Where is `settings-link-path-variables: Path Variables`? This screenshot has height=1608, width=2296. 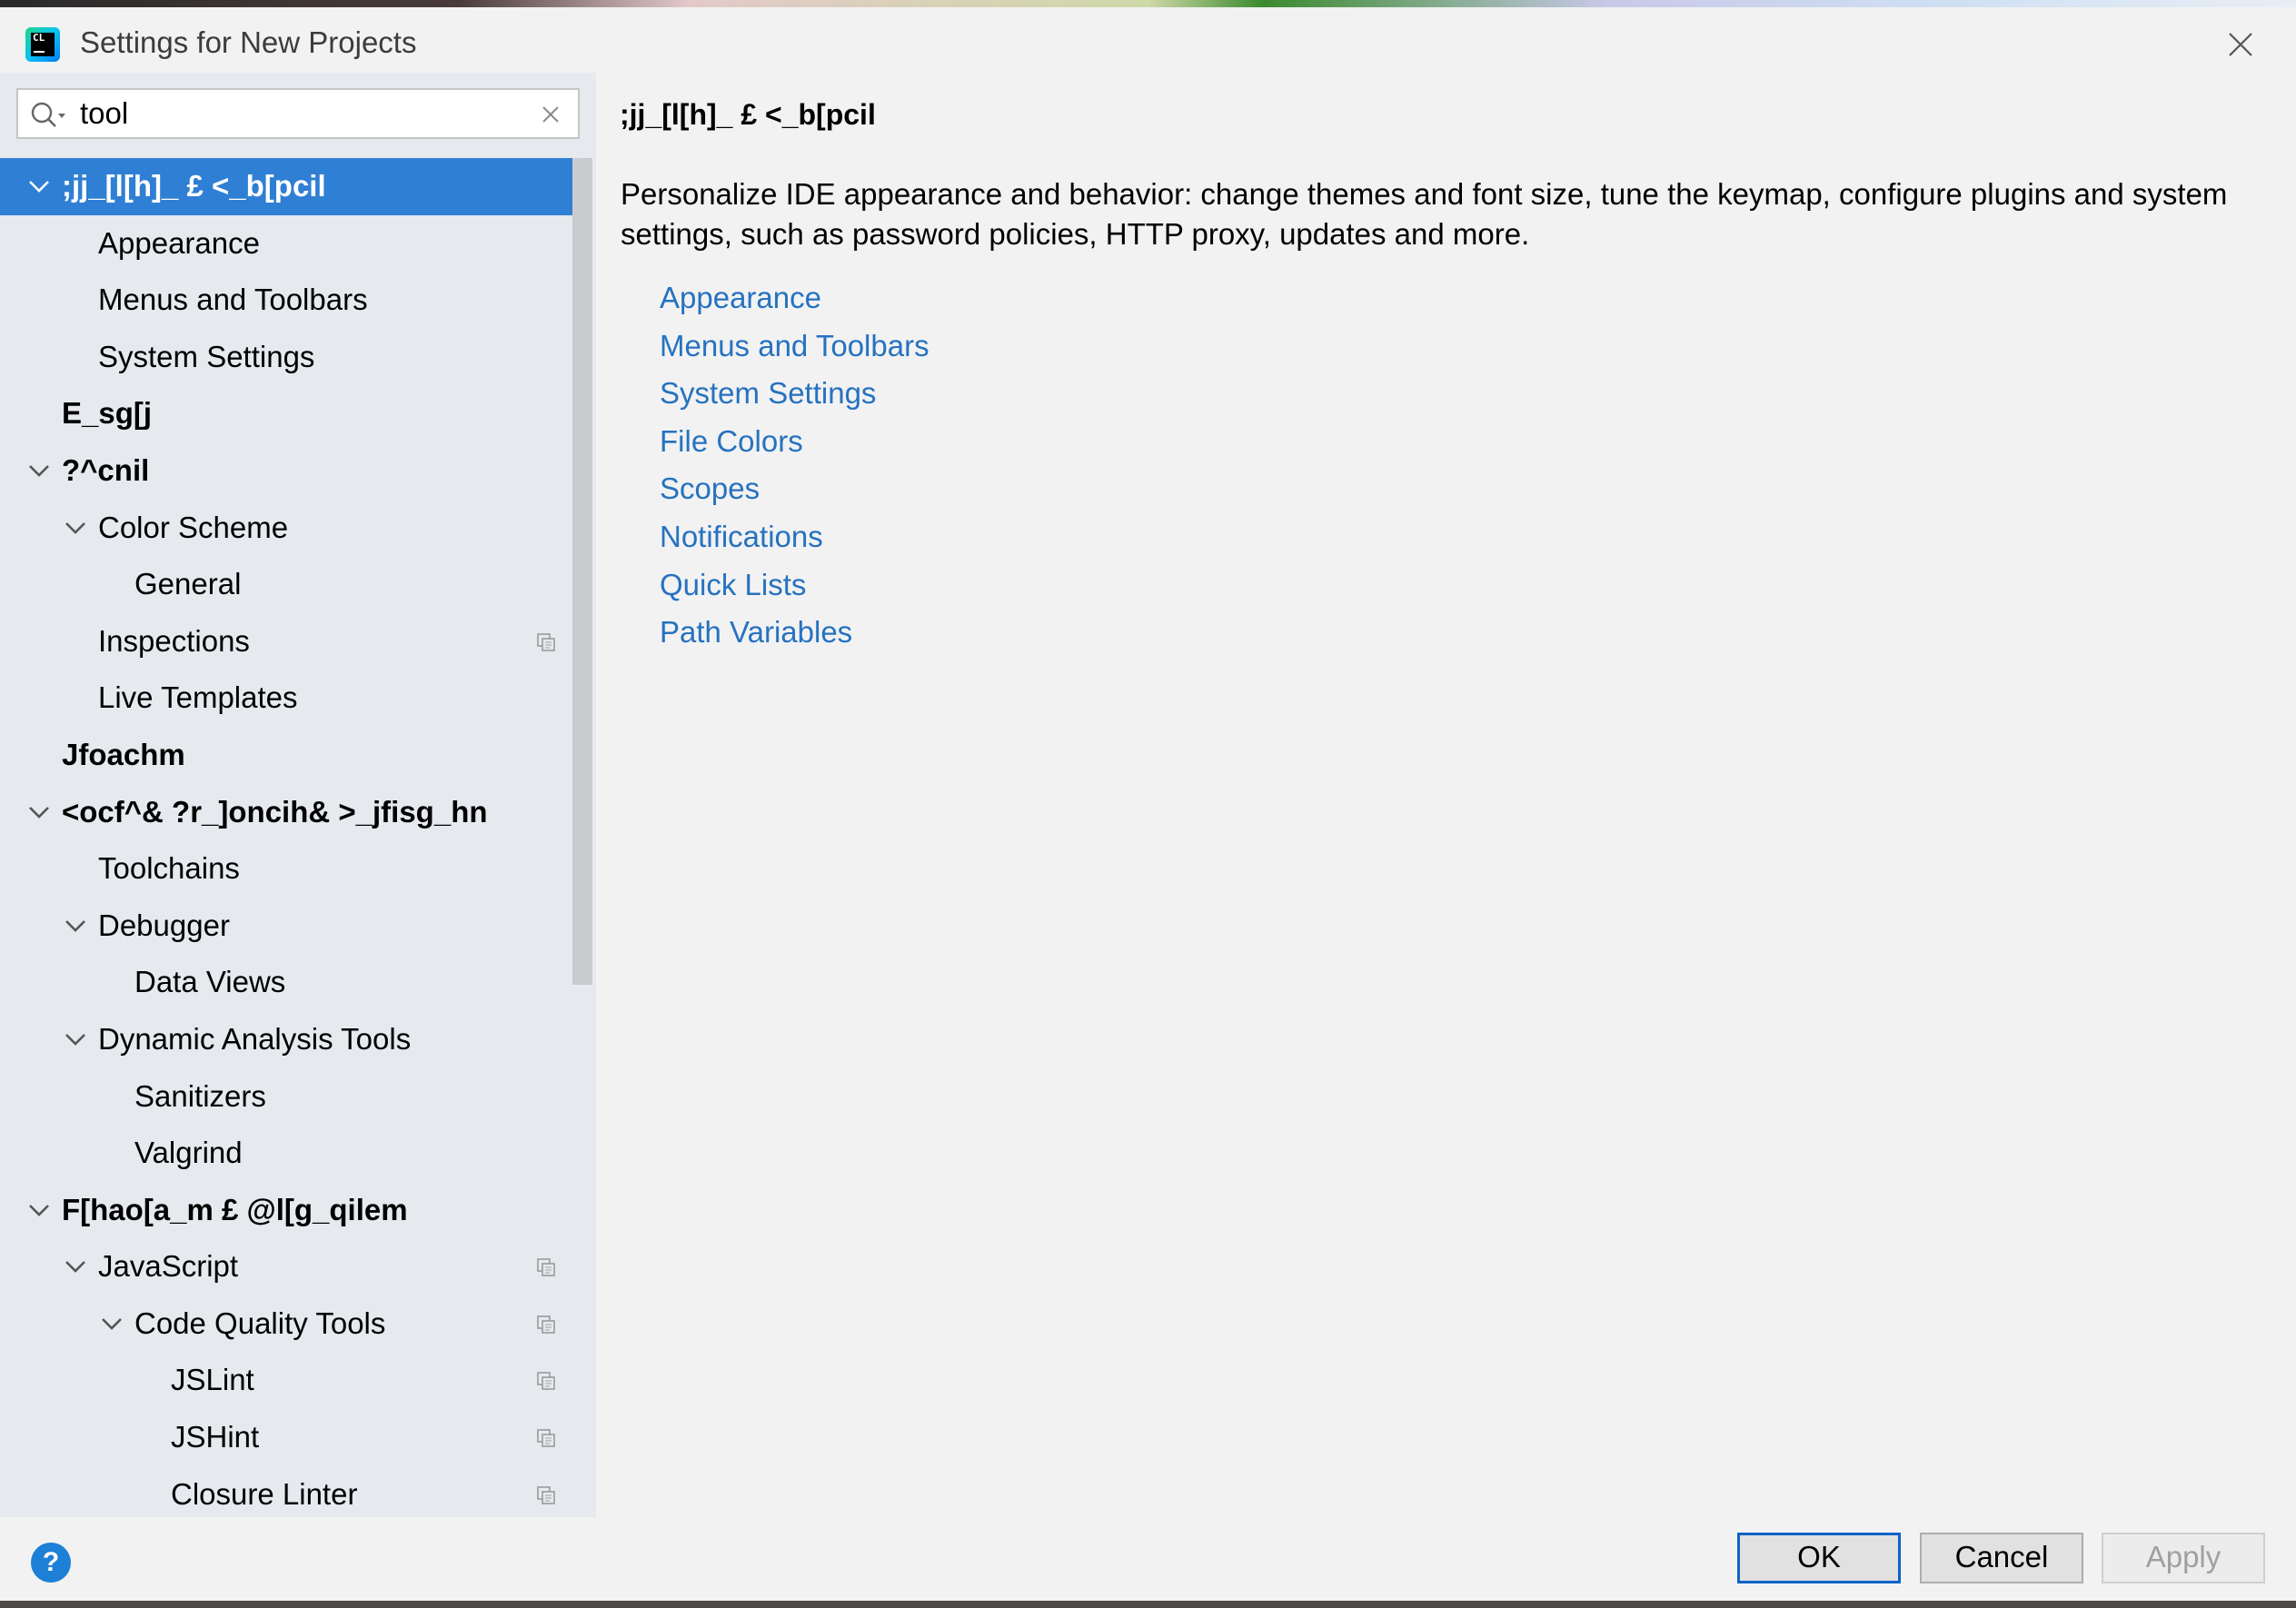 settings-link-path-variables: Path Variables is located at coordinates (794, 633).